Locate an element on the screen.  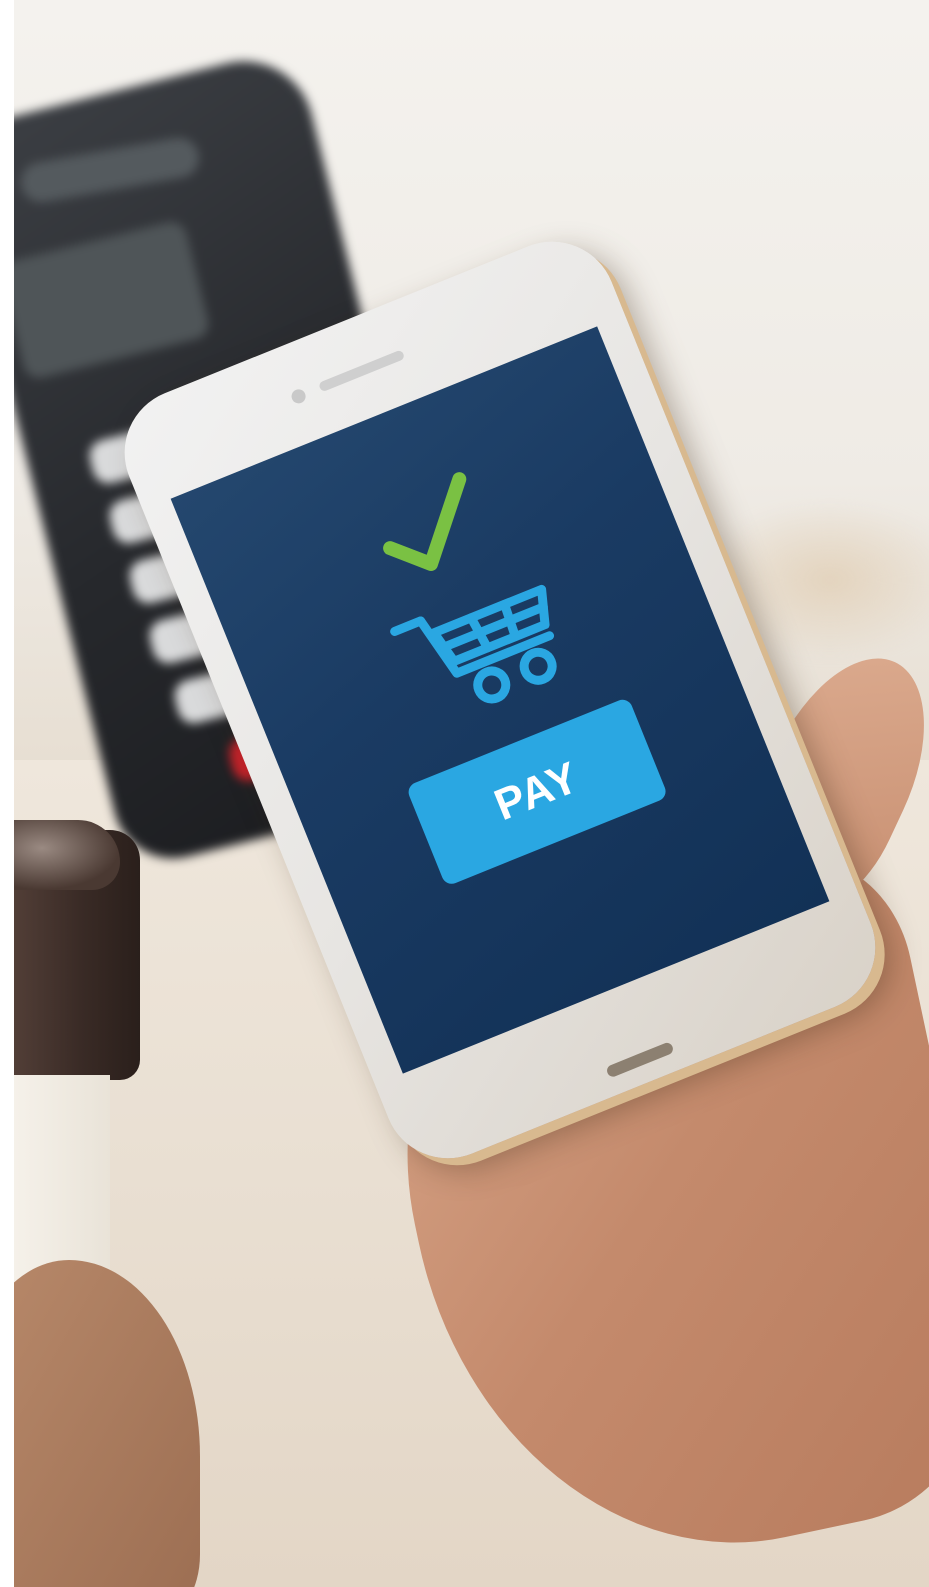
checkmark-icon is located at coordinates (425, 521).